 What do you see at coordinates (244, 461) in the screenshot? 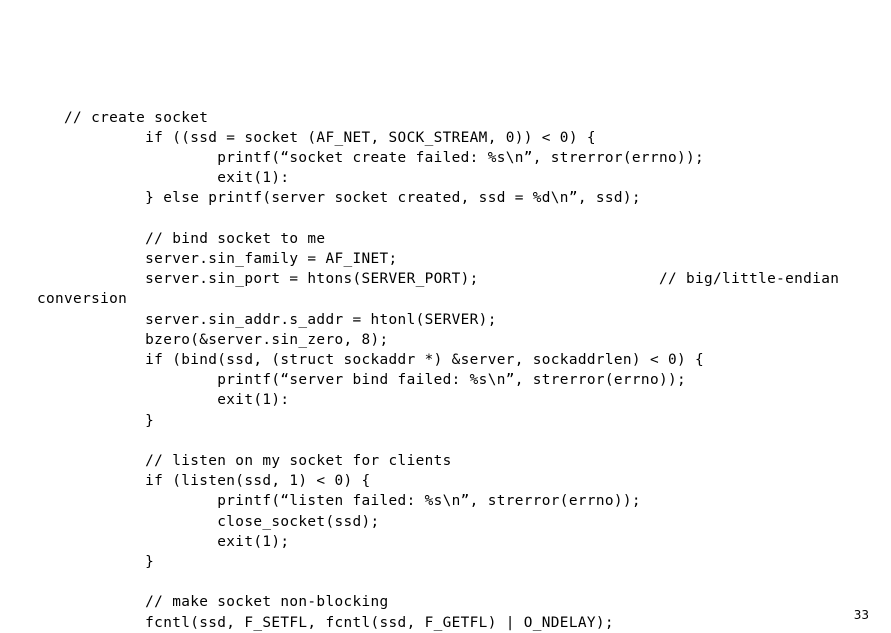
I see `code-line: // listen on my socket for clients` at bounding box center [244, 461].